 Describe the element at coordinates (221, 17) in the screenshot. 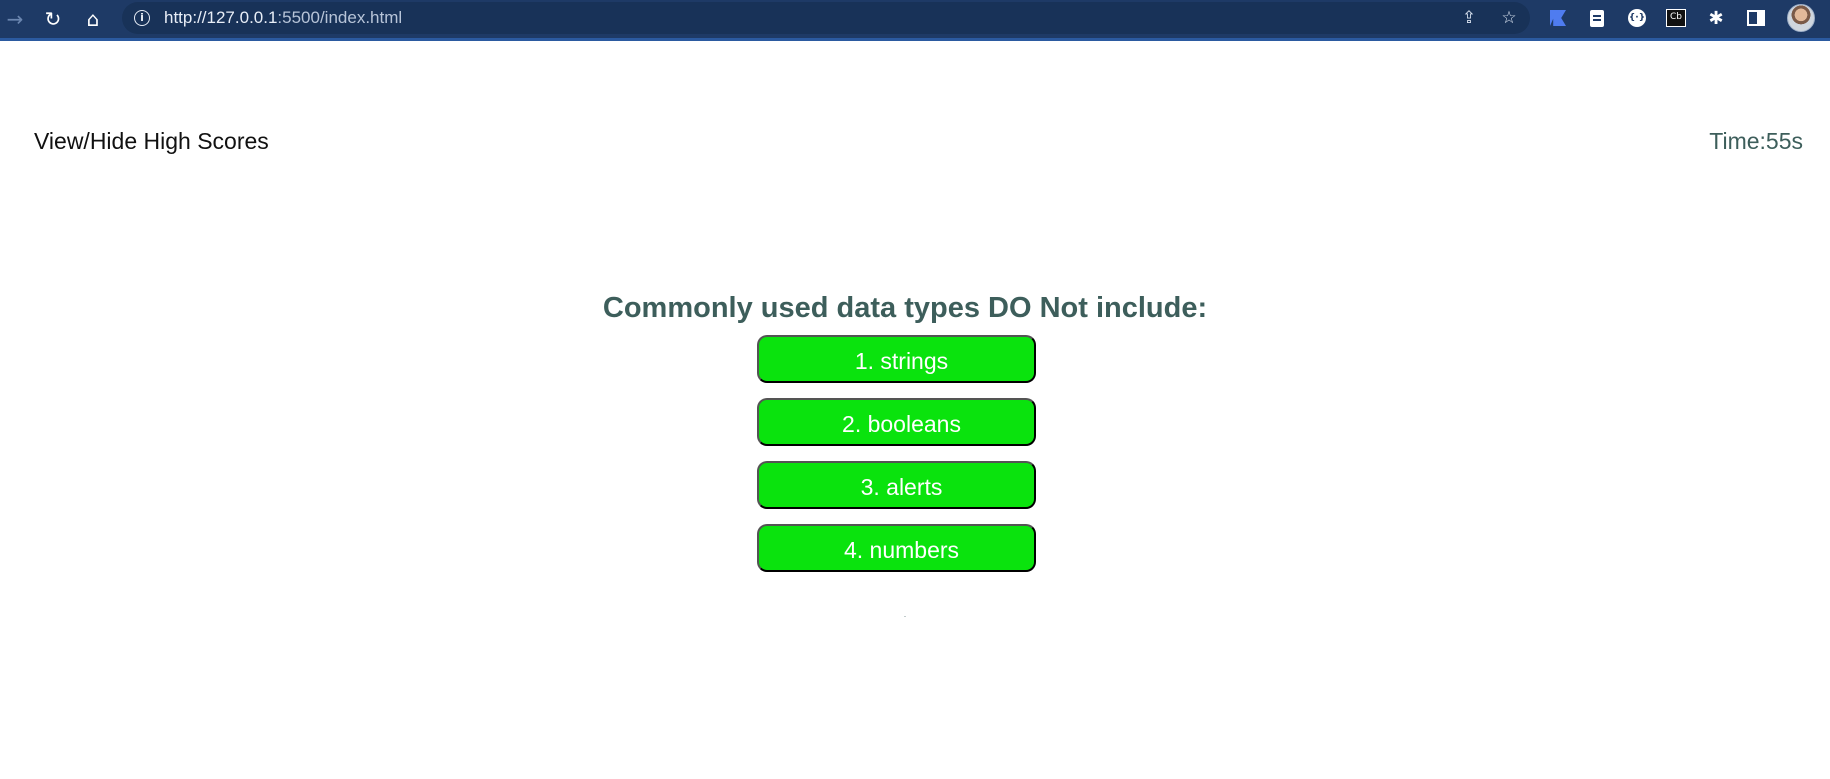

I see `url-host: http://127.0.0.1` at that location.